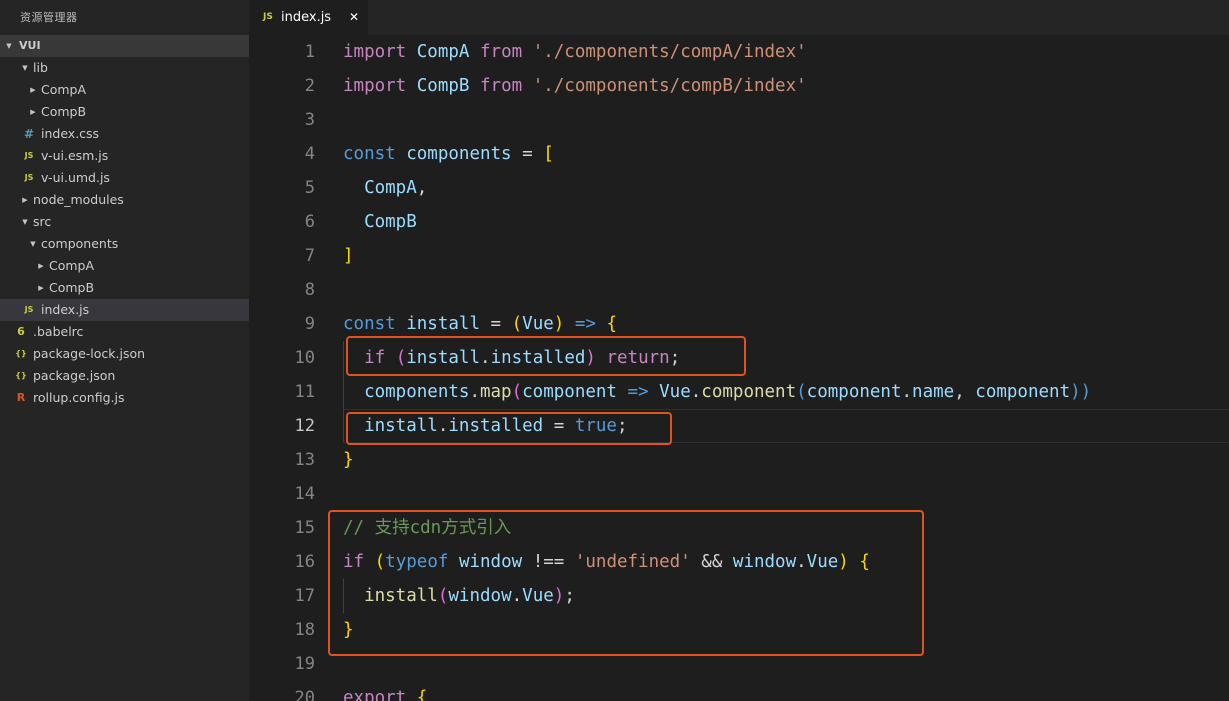 The width and height of the screenshot is (1229, 701). What do you see at coordinates (375, 86) in the screenshot?
I see `code-token: import` at bounding box center [375, 86].